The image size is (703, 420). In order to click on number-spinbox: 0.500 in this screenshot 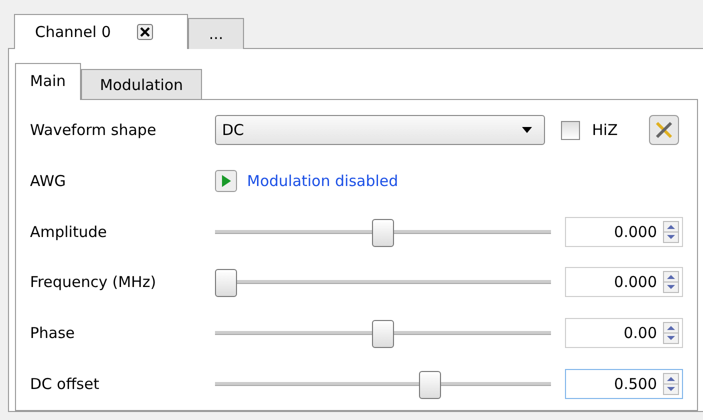, I will do `click(623, 383)`.